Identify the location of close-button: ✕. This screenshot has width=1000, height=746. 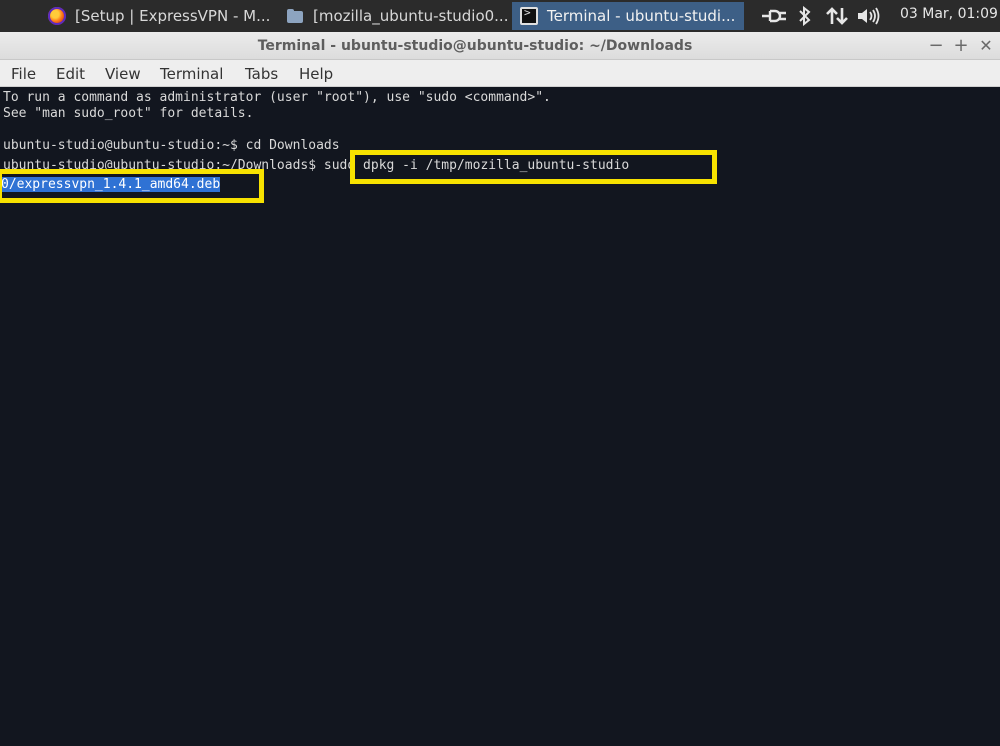
(986, 46).